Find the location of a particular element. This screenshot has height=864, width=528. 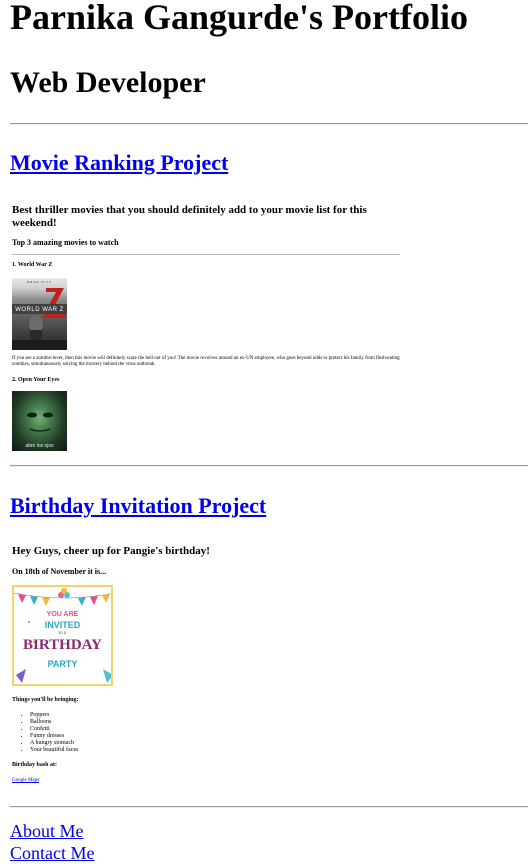

card-text: YOU ARE is located at coordinates (62, 614).